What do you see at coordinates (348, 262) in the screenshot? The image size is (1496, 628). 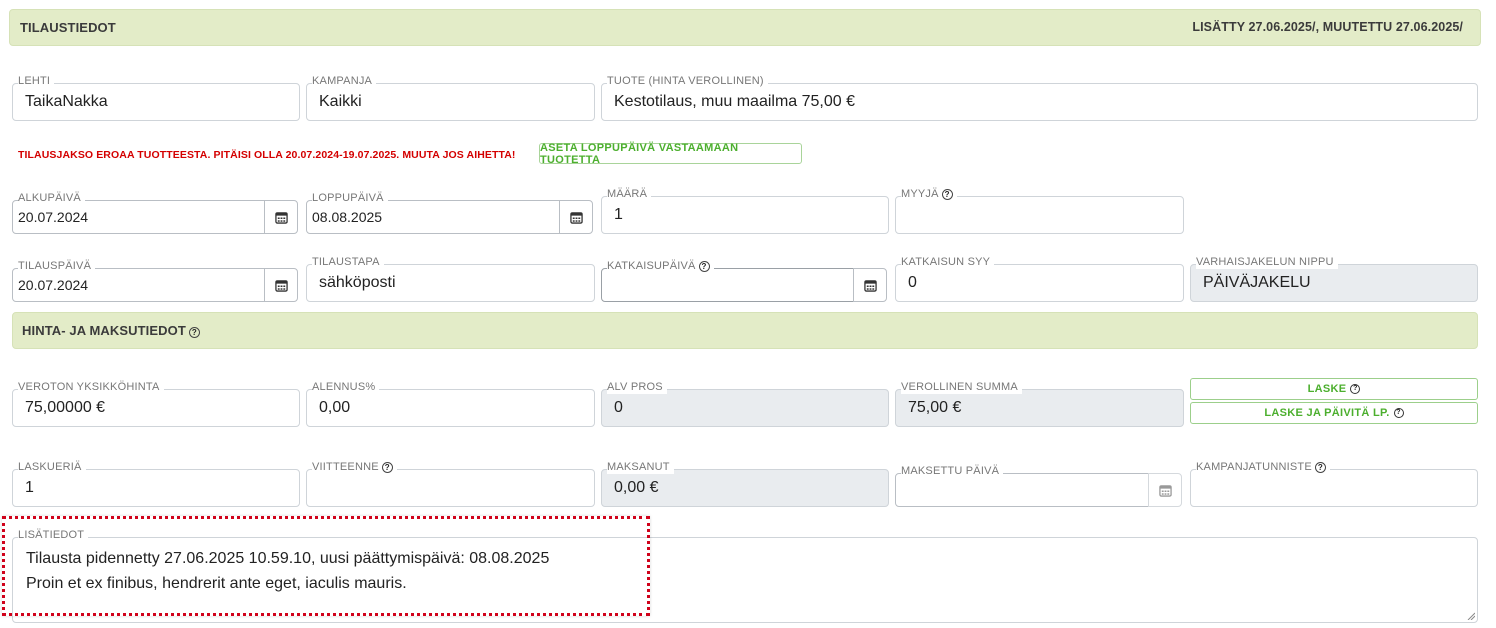 I see `tilaustapa-label: TILAUSTAPA` at bounding box center [348, 262].